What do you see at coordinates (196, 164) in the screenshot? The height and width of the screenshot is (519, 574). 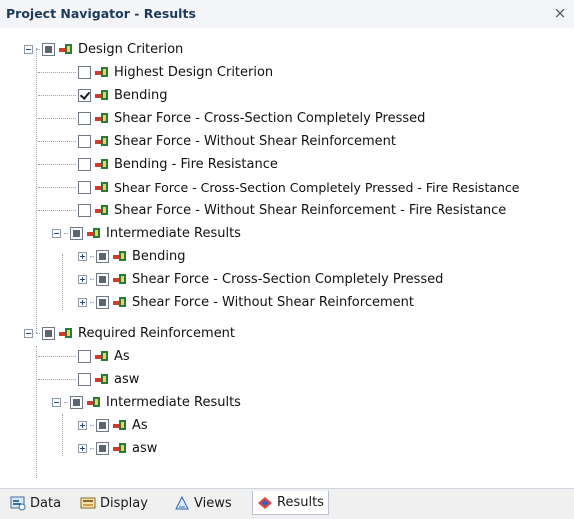 I see `node-label: Bending - Fire Resistance` at bounding box center [196, 164].